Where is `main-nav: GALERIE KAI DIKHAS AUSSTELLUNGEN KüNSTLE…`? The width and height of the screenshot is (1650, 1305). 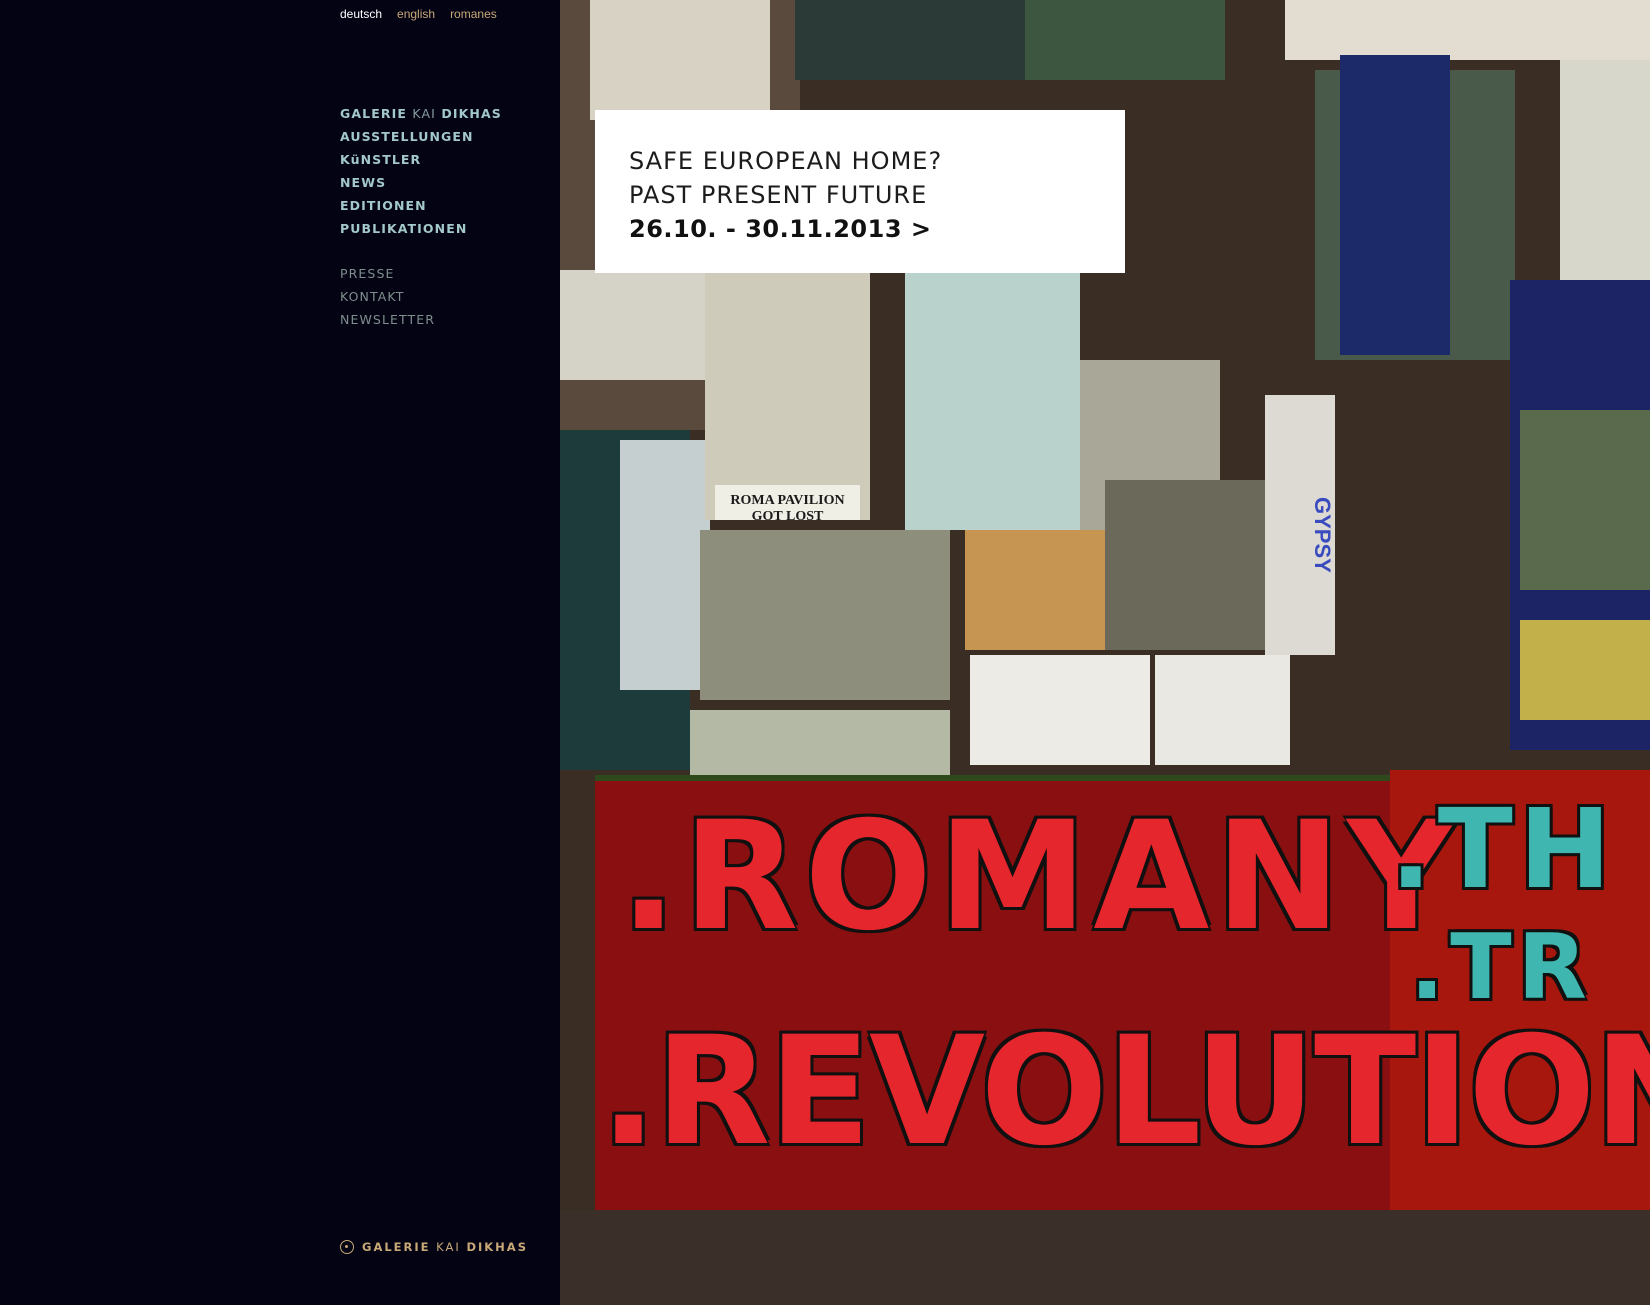 main-nav: GALERIE KAI DIKHAS AUSSTELLUNGEN KüNSTLE… is located at coordinates (421, 175).